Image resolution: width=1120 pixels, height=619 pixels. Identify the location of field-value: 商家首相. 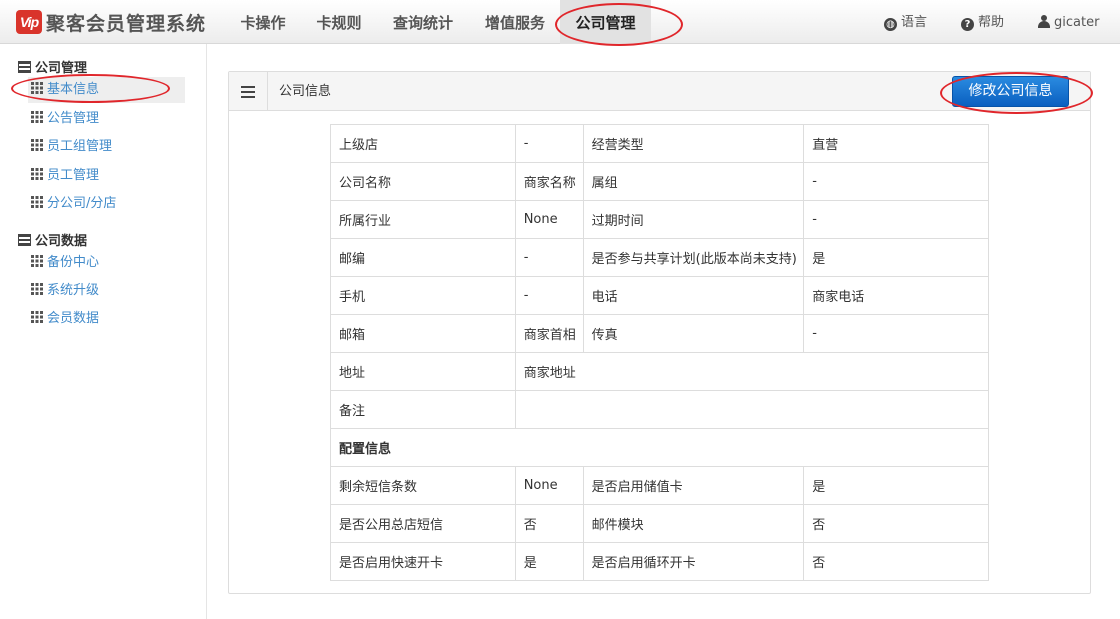
(549, 333).